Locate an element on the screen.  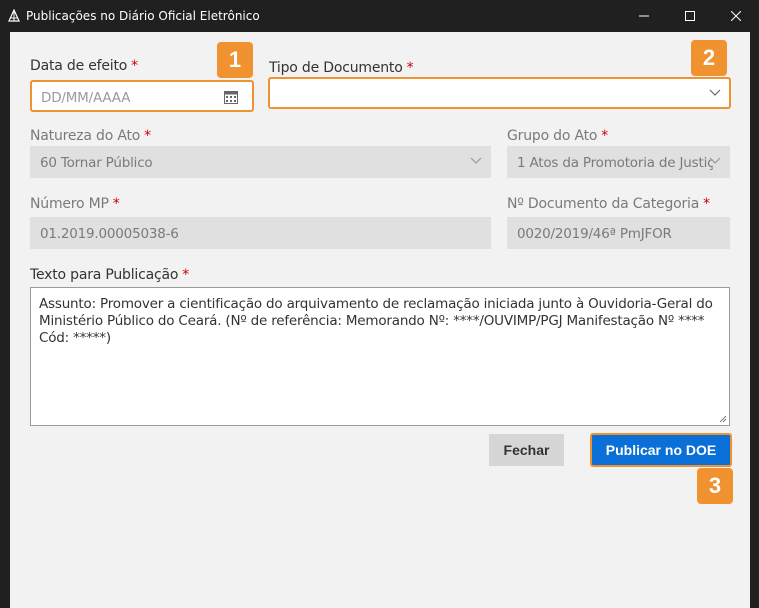
close-icon is located at coordinates (736, 16).